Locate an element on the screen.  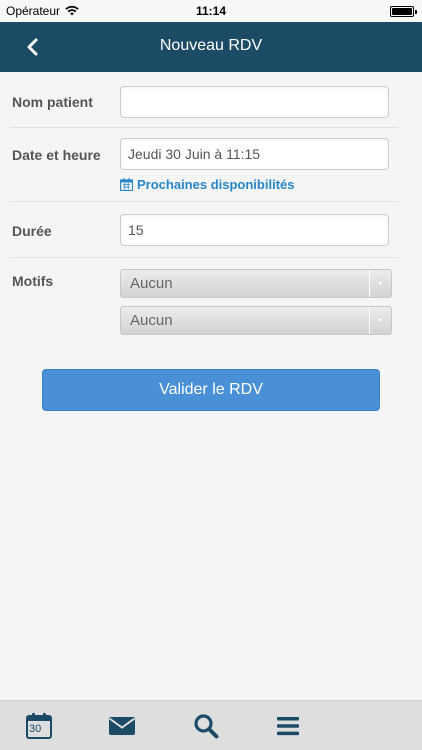
duration-input: 15 is located at coordinates (254, 230).